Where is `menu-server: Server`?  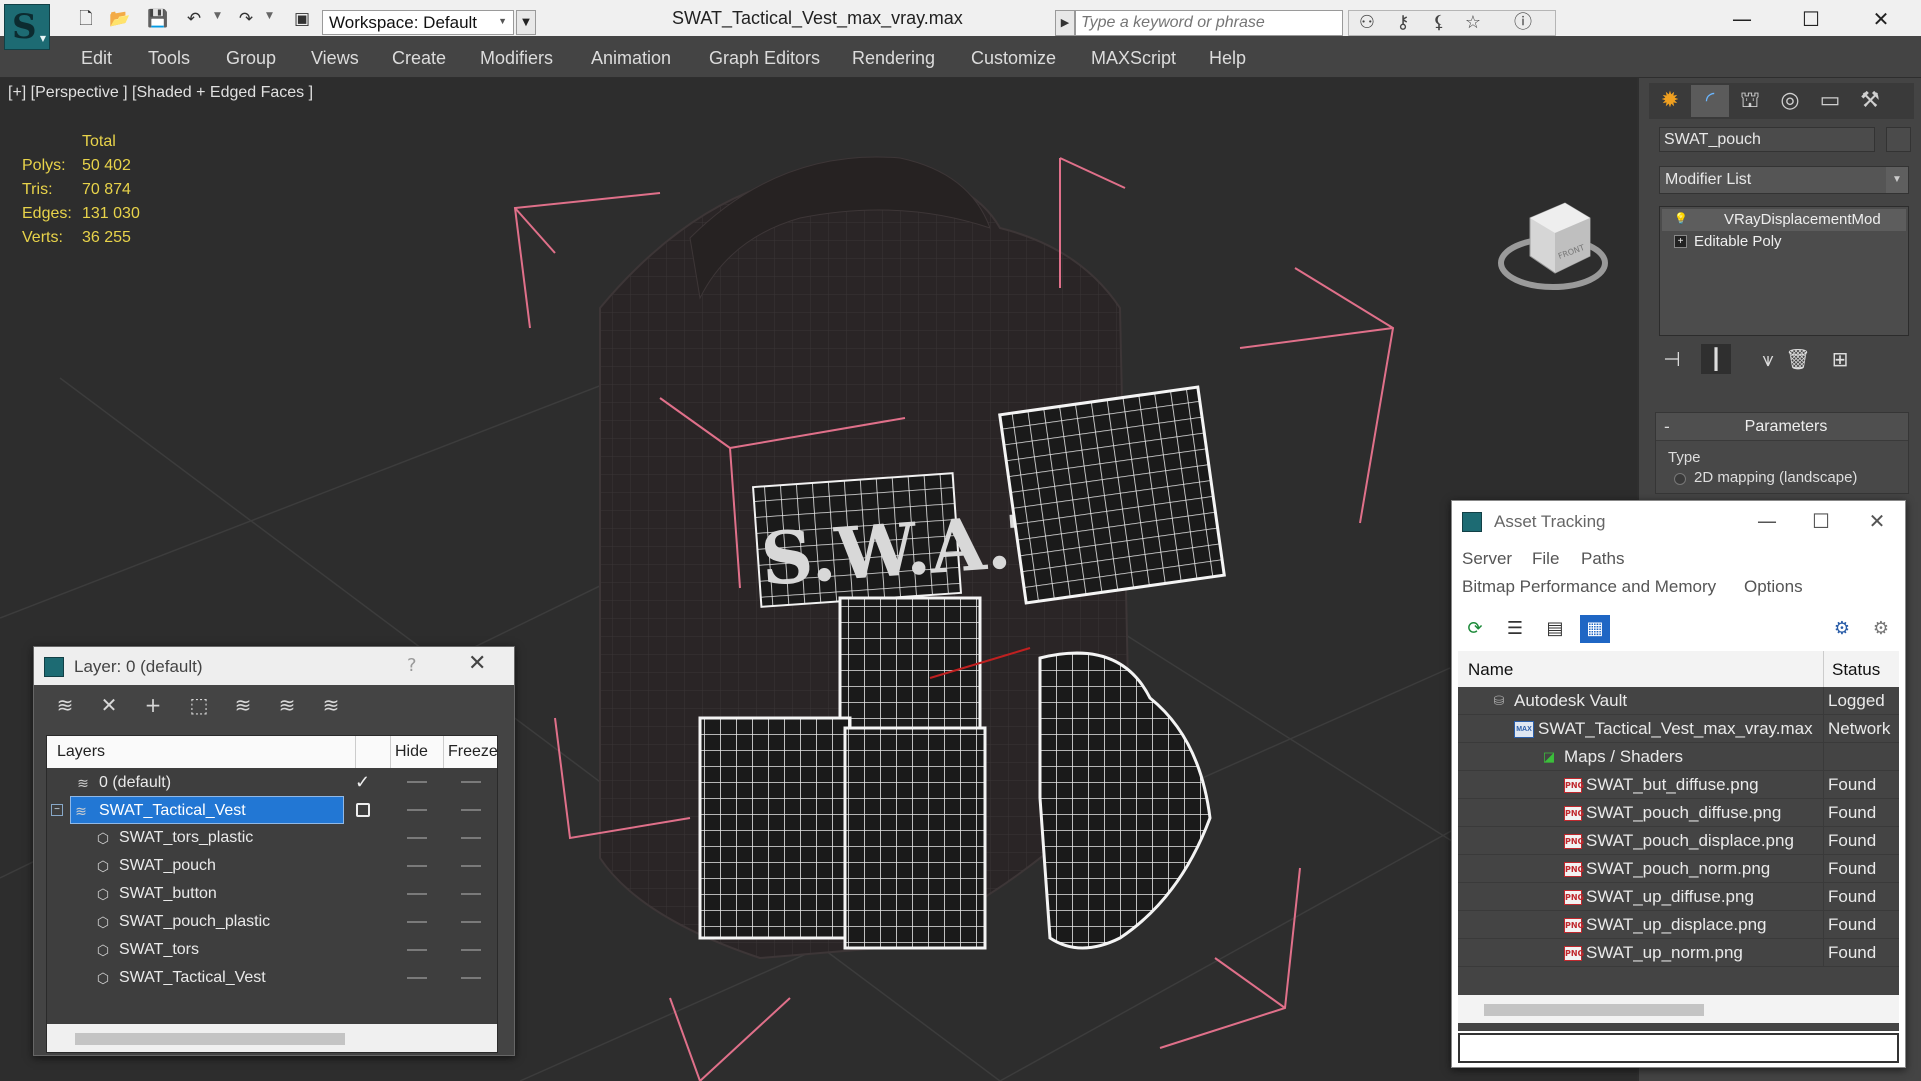 menu-server: Server is located at coordinates (1487, 559).